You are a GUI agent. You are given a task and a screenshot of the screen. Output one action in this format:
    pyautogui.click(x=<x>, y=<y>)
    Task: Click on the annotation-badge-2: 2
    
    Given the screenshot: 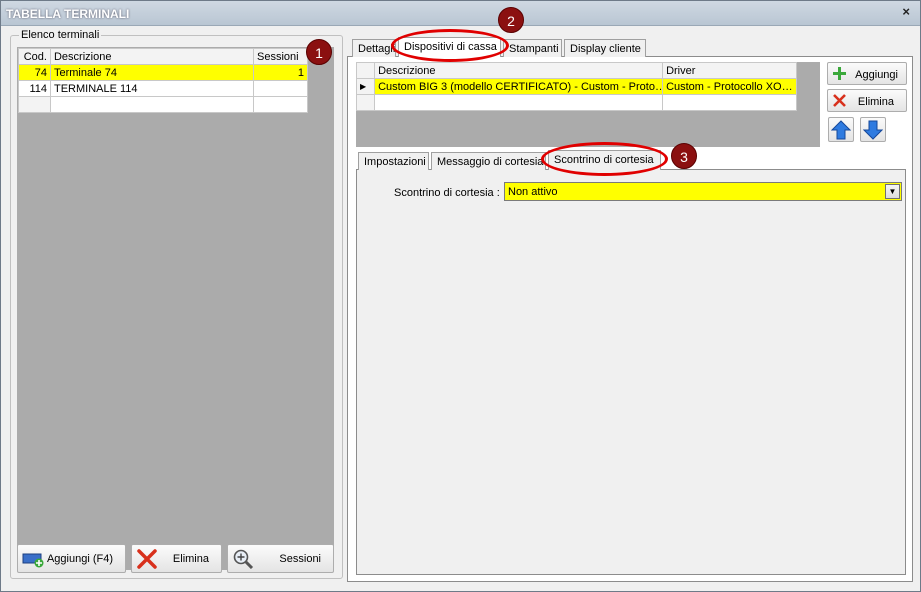 What is the action you would take?
    pyautogui.click(x=511, y=20)
    